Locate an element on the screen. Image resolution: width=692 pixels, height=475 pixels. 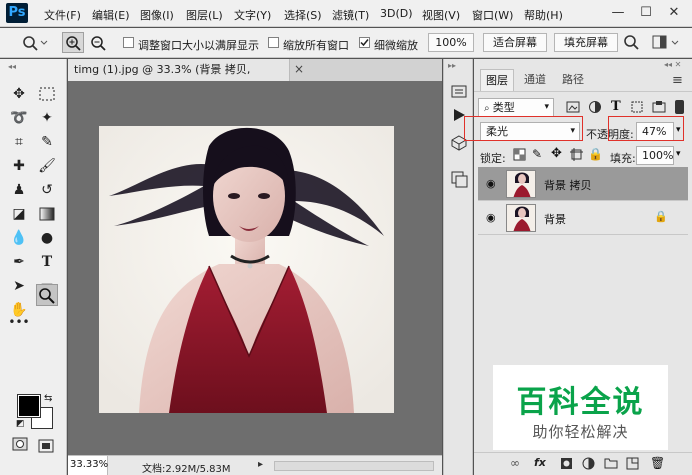
menu-type: 文字(Y) is located at coordinates (252, 15).